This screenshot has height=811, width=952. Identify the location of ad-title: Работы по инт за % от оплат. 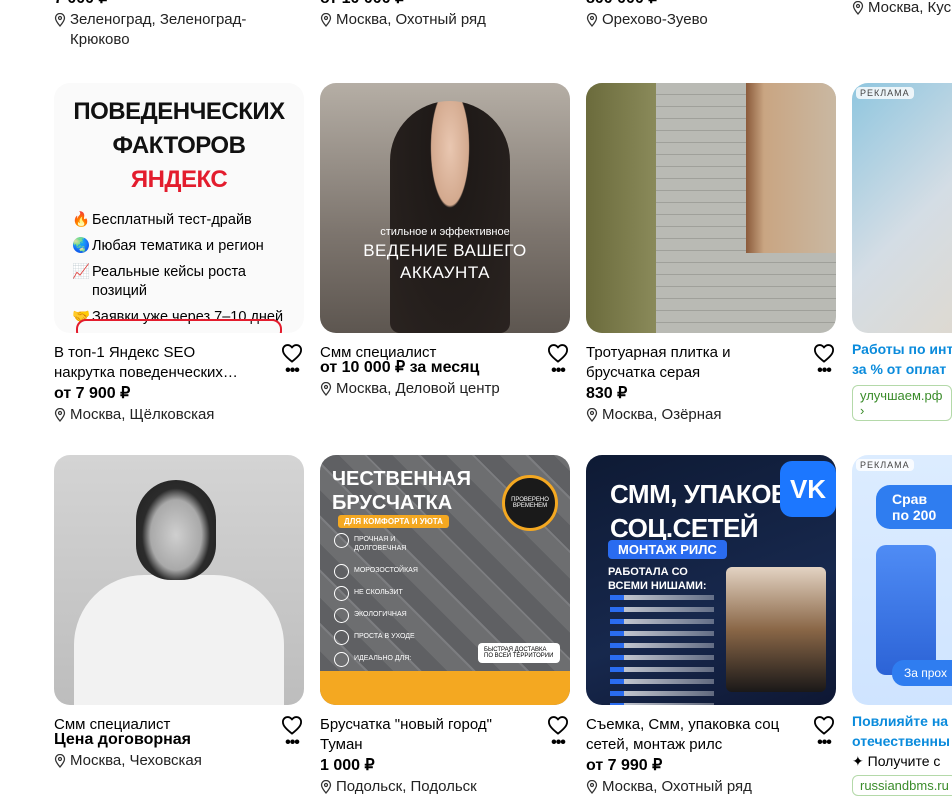
(902, 359).